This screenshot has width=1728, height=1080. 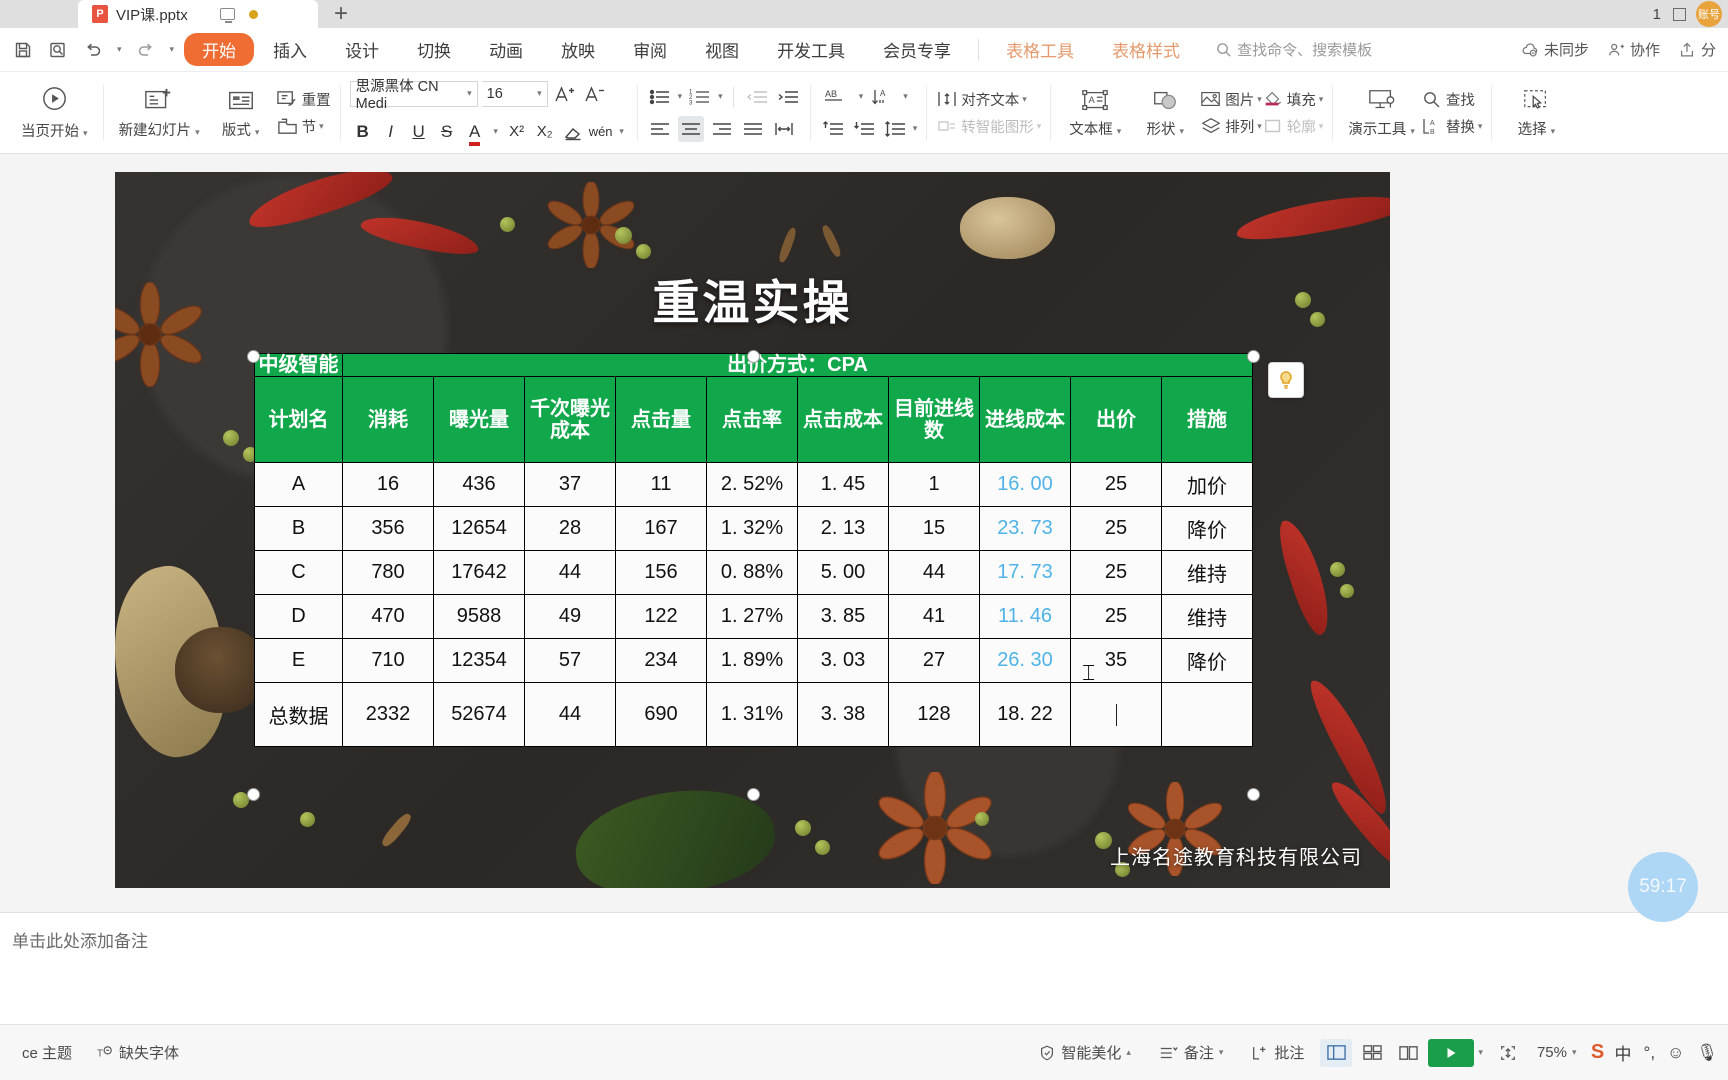 I want to click on col-header-plan: 计划名, so click(x=298, y=420).